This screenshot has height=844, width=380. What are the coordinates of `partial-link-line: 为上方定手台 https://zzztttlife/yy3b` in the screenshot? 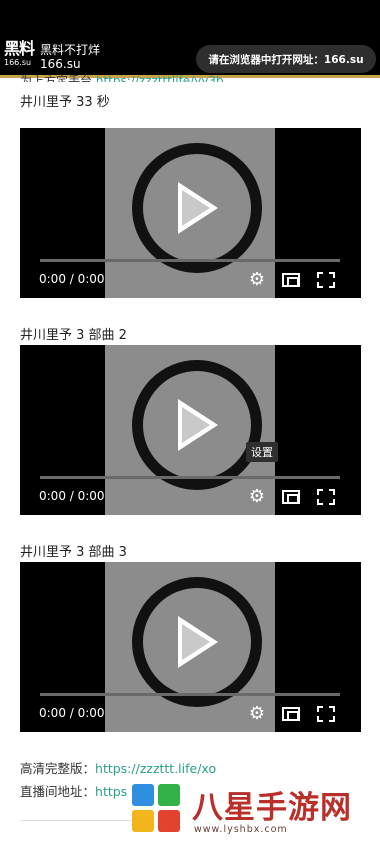 It's located at (122, 77).